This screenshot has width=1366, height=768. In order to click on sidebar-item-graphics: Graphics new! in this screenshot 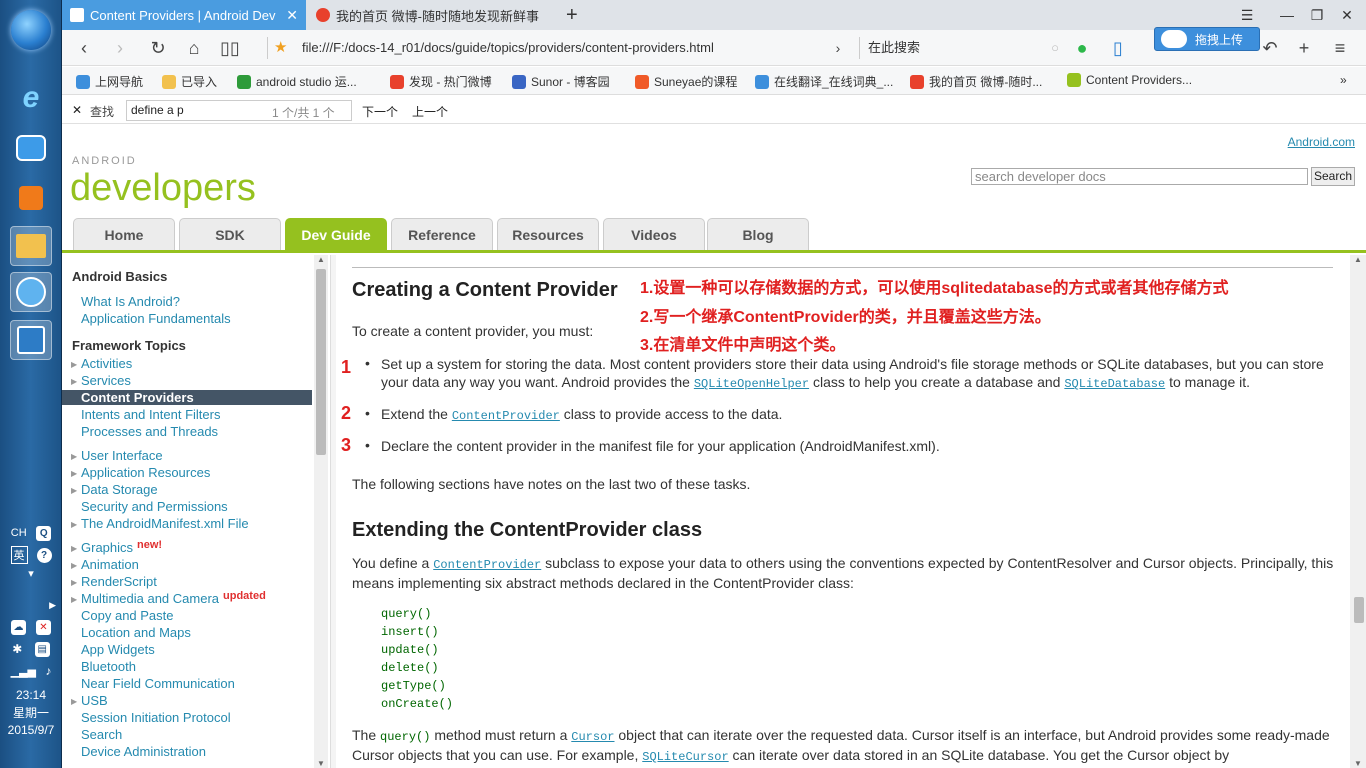, I will do `click(121, 547)`.